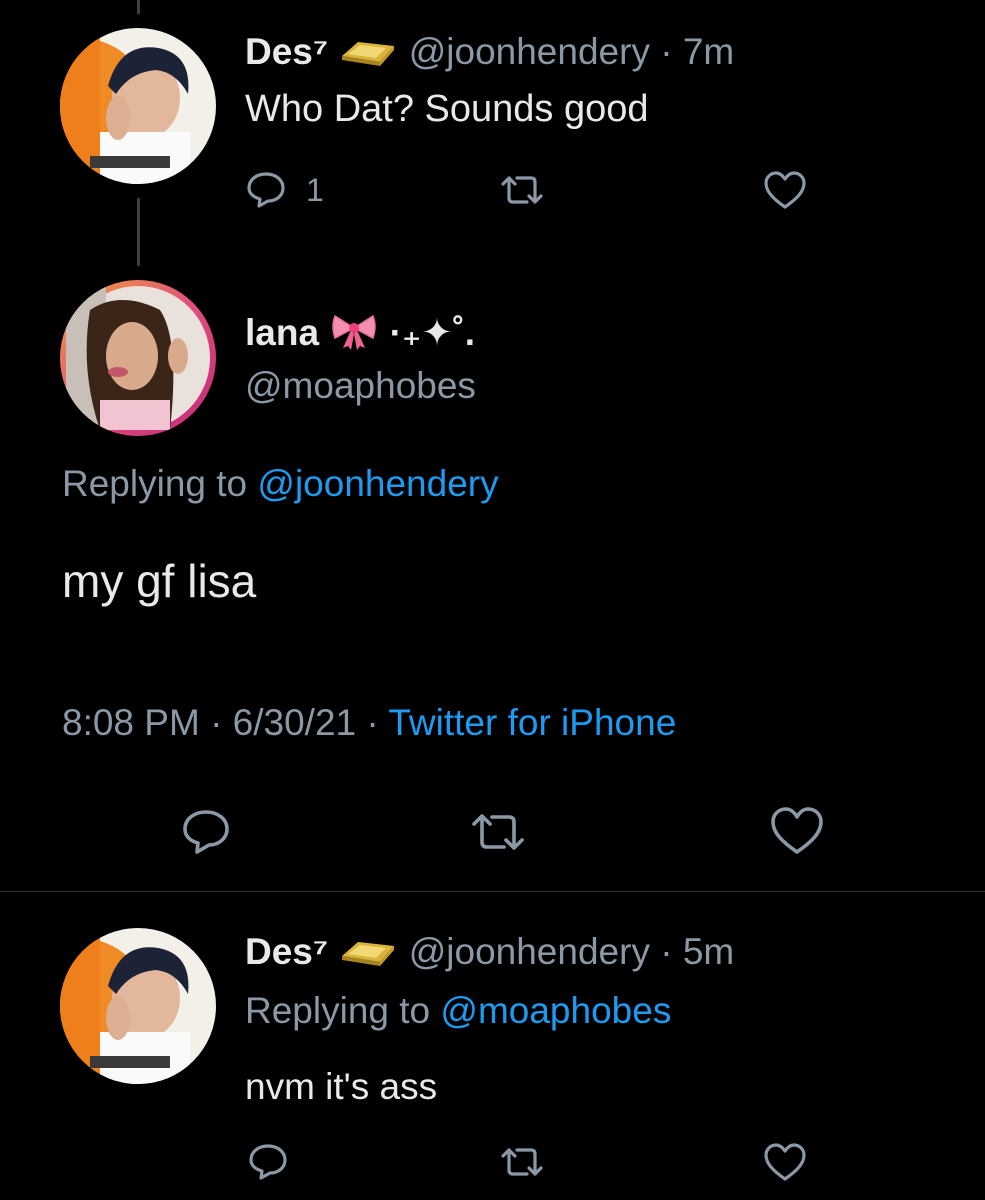 Image resolution: width=985 pixels, height=1200 pixels. What do you see at coordinates (354, 335) in the screenshot?
I see `ribbon-emoji-icon` at bounding box center [354, 335].